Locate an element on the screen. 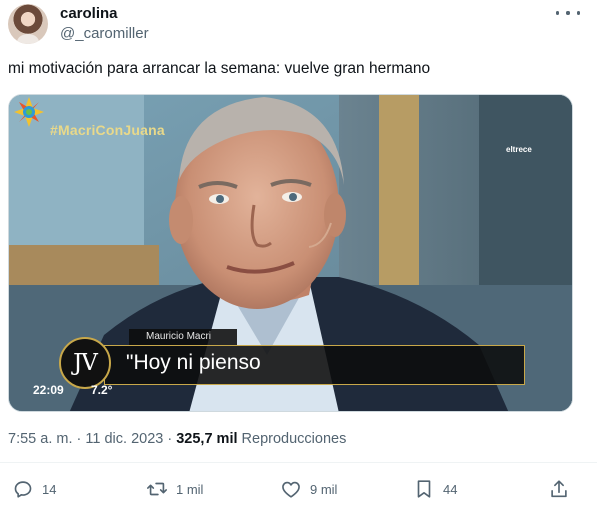  bookmark-button: 44 is located at coordinates (435, 489).